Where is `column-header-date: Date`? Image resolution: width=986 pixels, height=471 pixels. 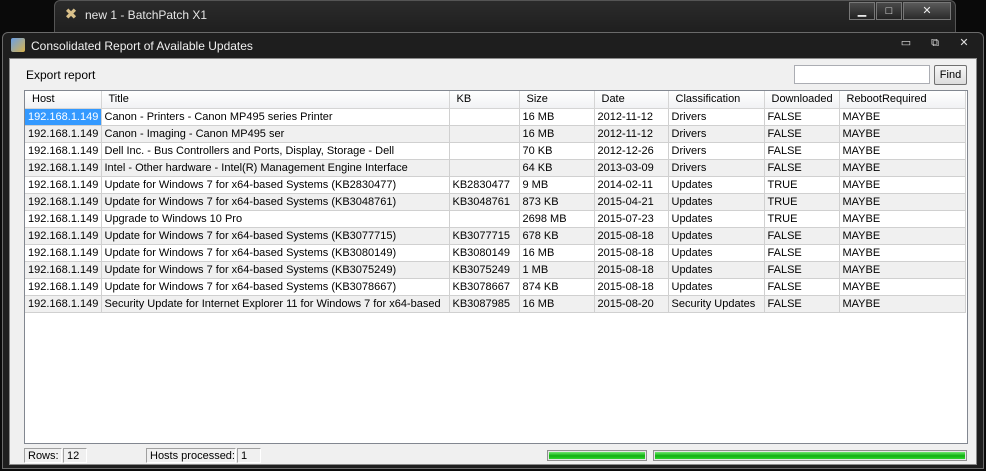 column-header-date: Date is located at coordinates (631, 100).